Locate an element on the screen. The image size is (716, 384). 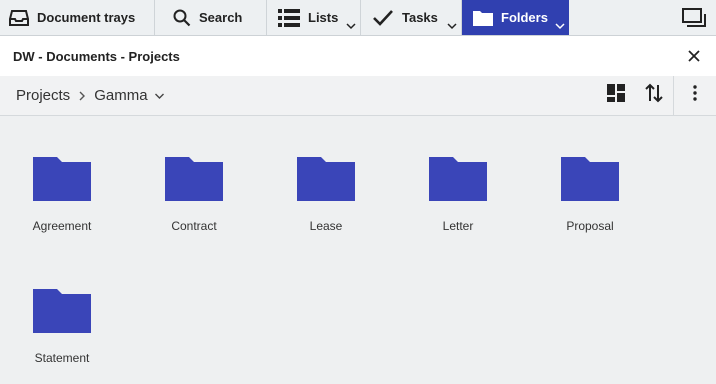
sort-button is located at coordinates (654, 95).